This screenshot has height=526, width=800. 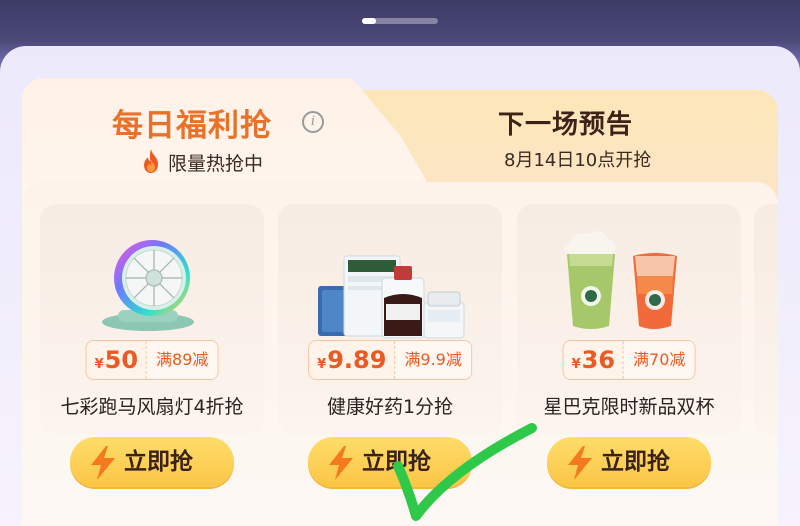 What do you see at coordinates (192, 126) in the screenshot?
I see `tab-daily-deals-title: 每日福利抢` at bounding box center [192, 126].